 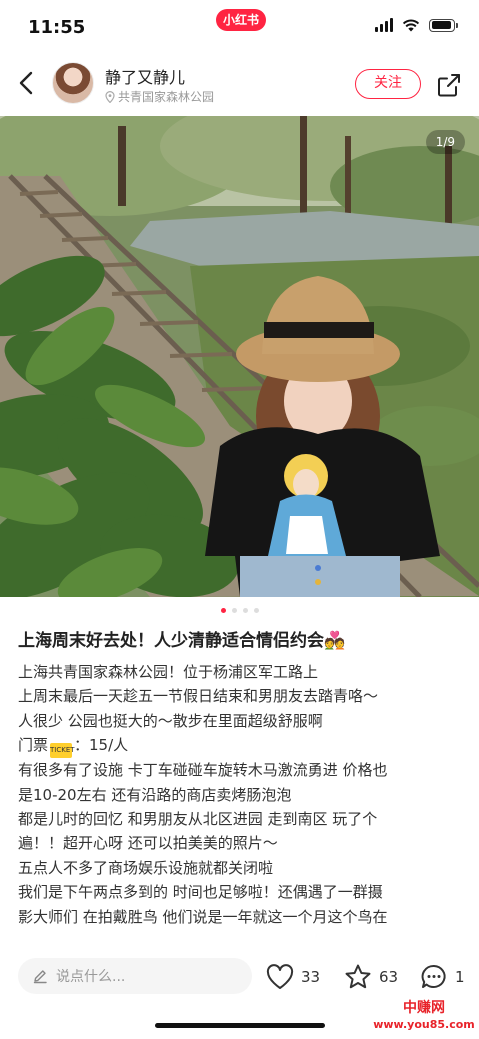 I want to click on body-line: 上周末最后一天趁五一节假日结束和男朋友去踏青咯～, so click(x=198, y=696).